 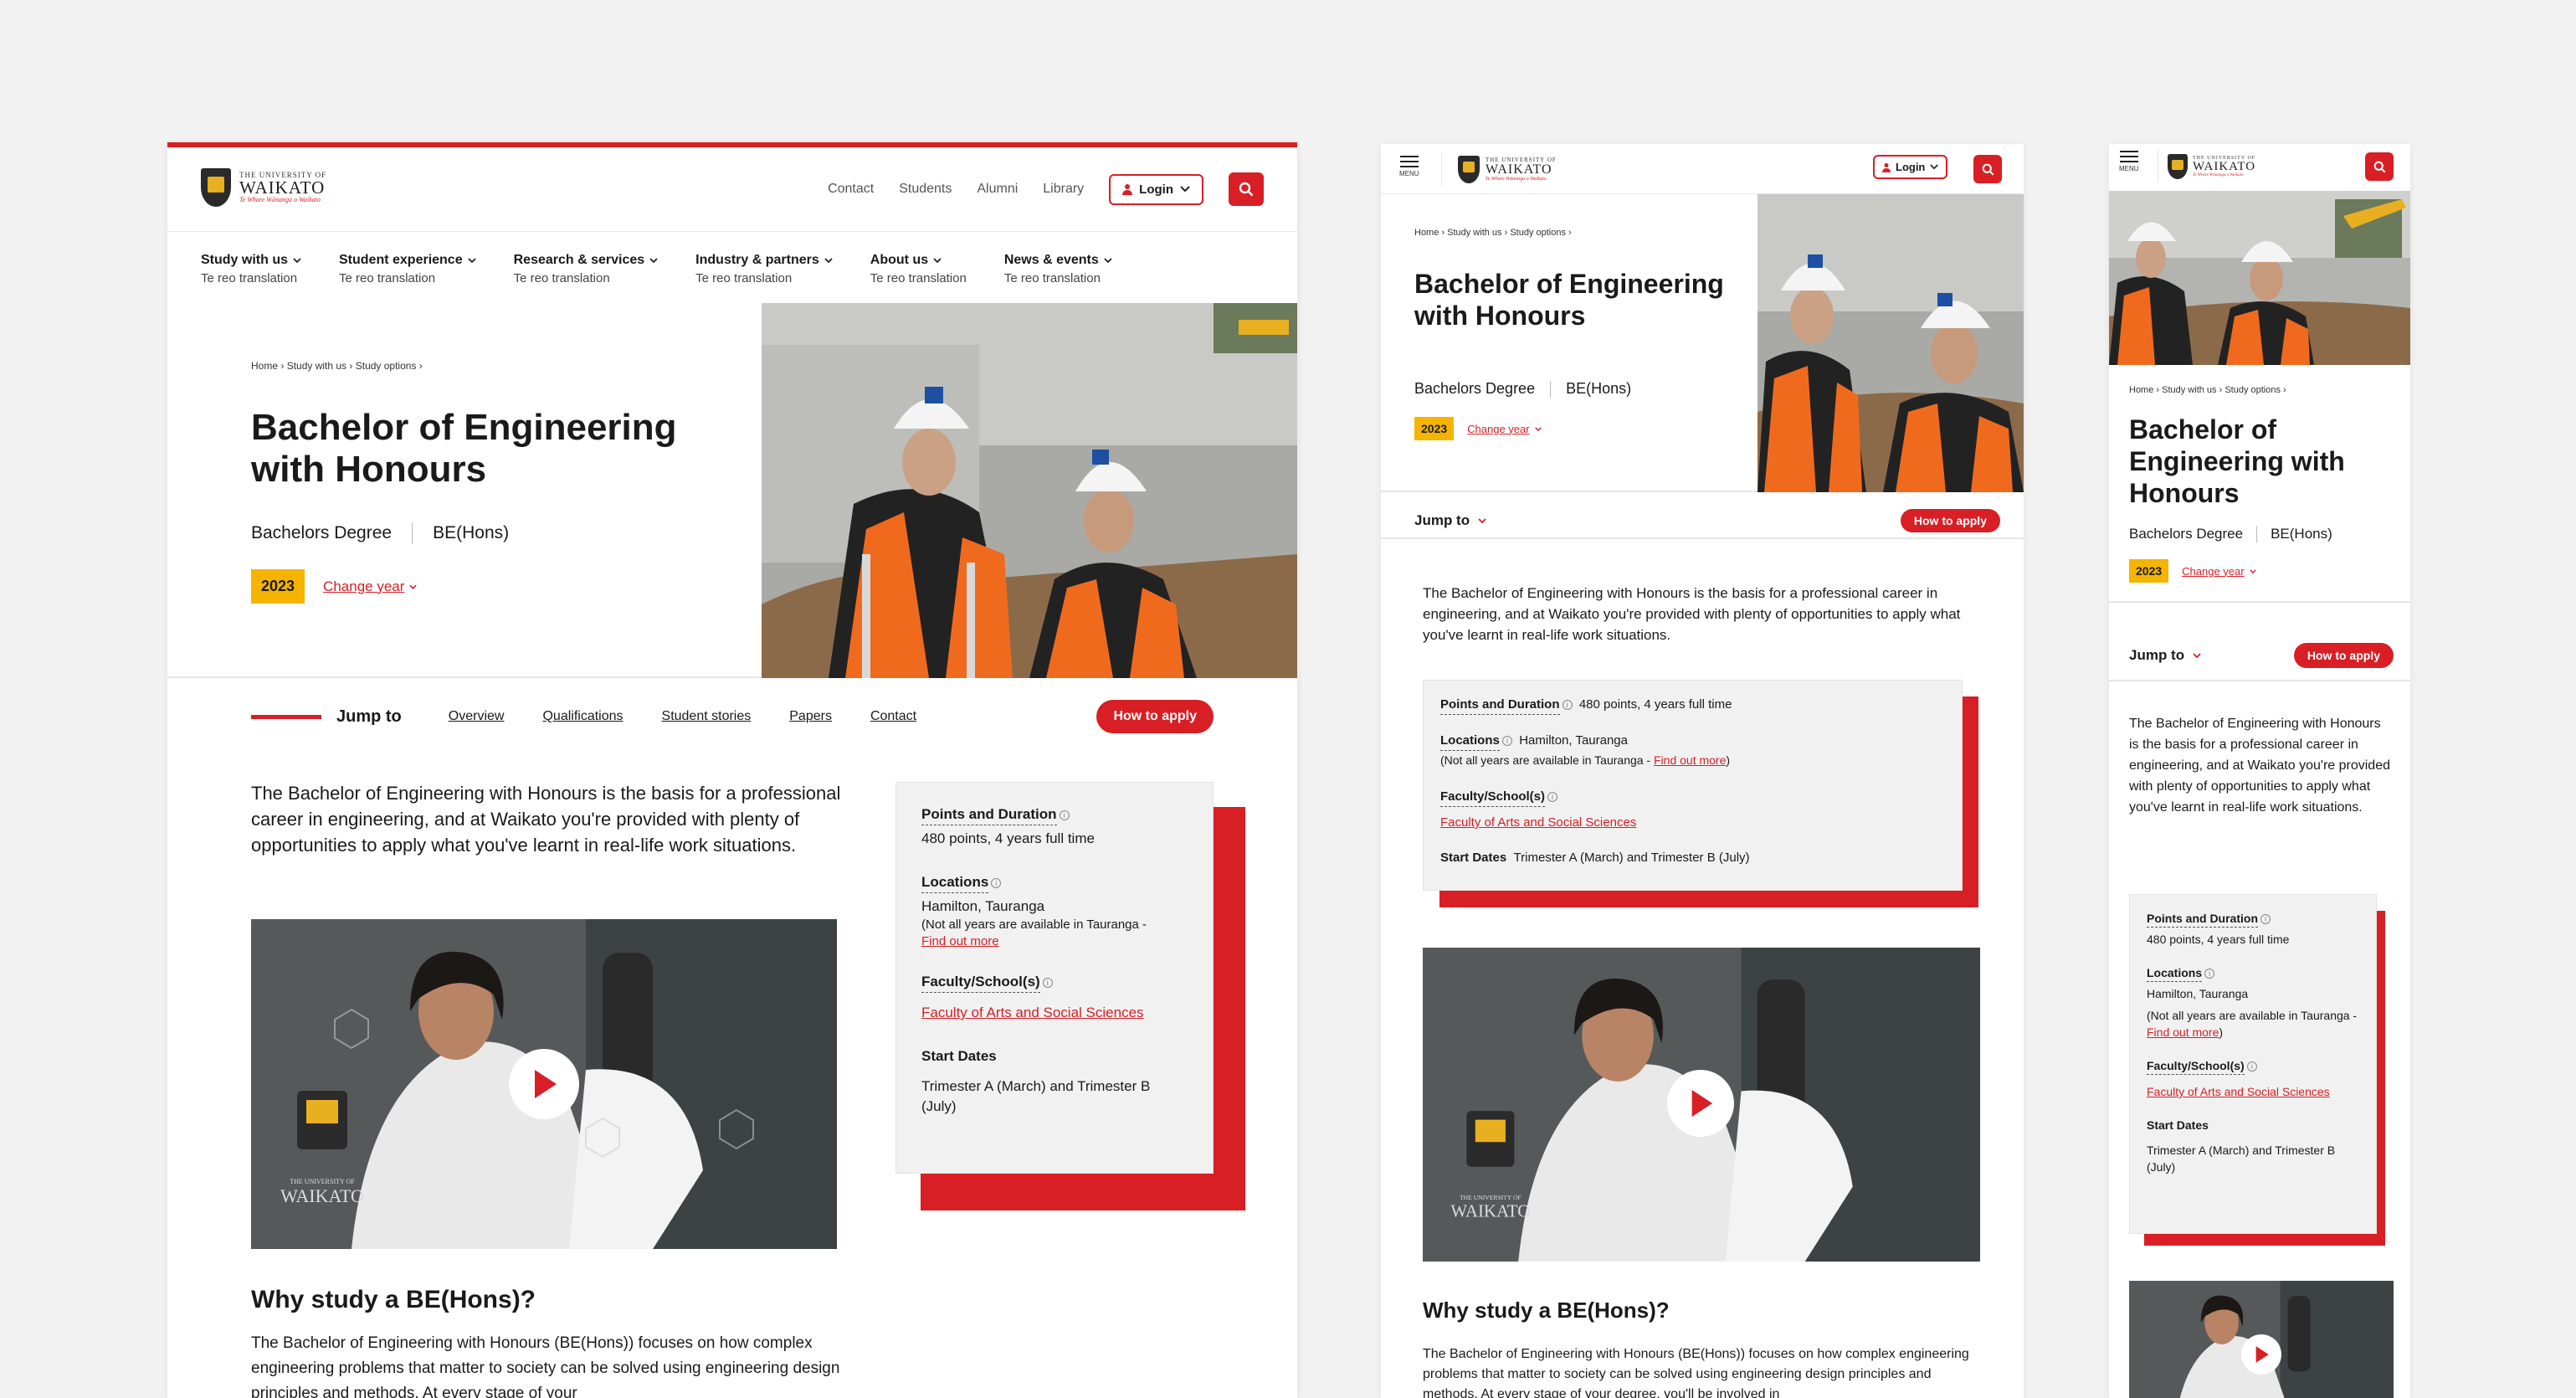 I want to click on students-link: Students, so click(x=925, y=190).